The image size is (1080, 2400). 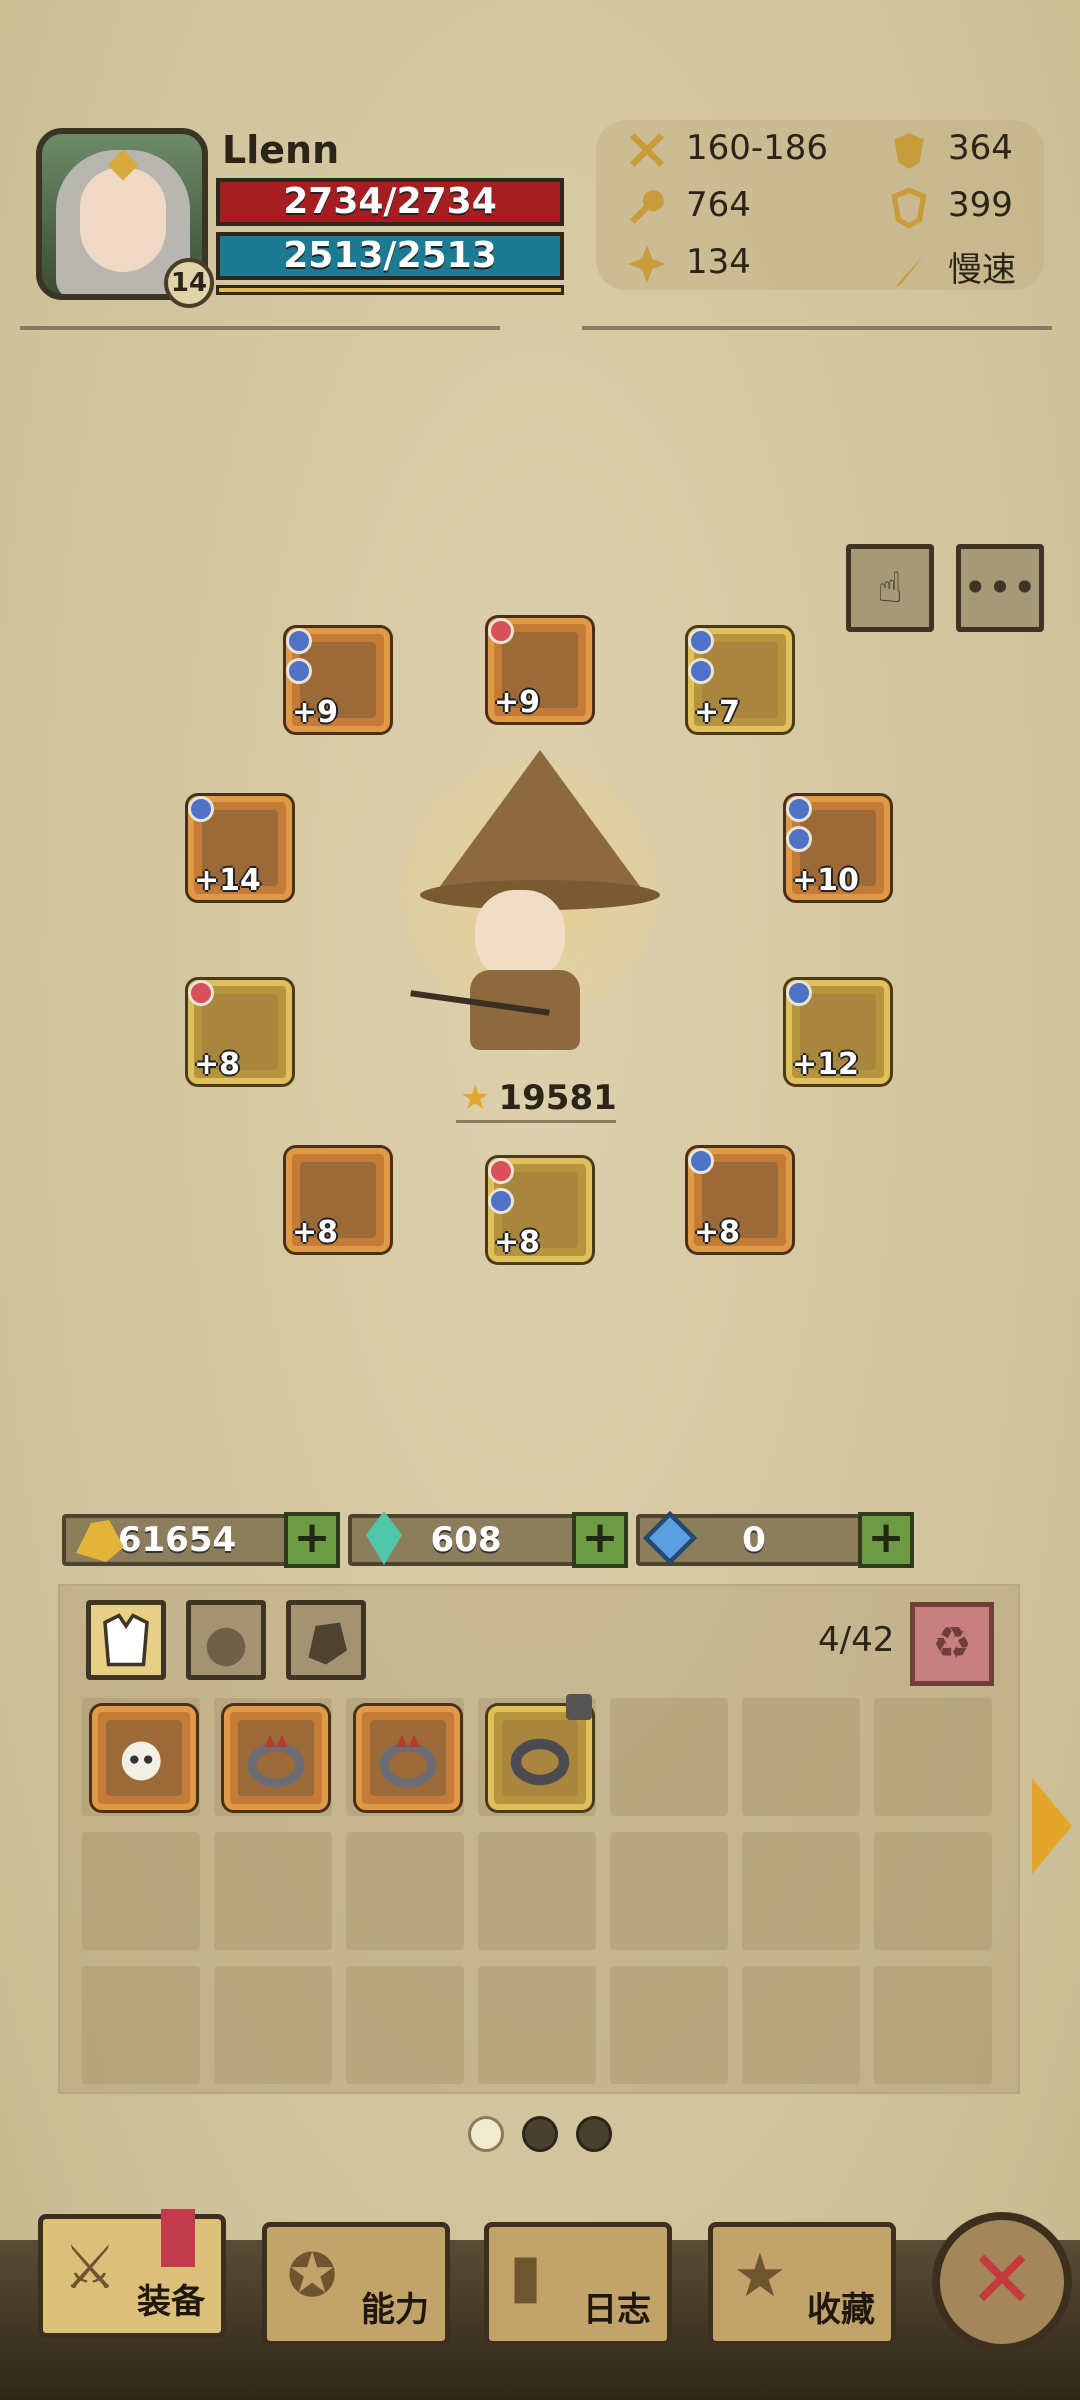 I want to click on close-button: ✕, so click(x=1002, y=2282).